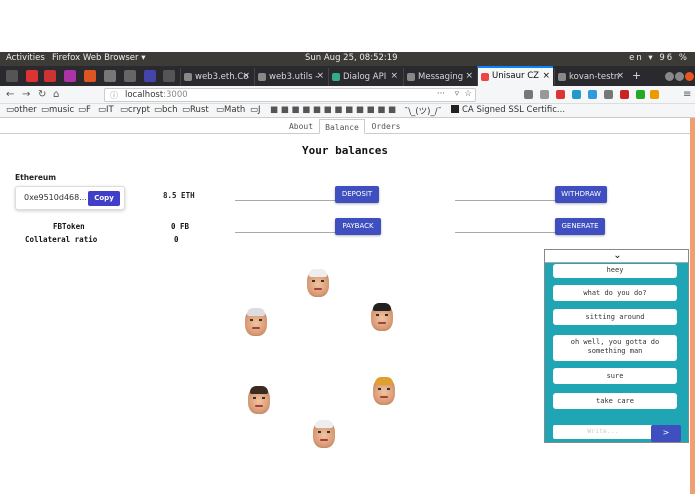 This screenshot has width=695, height=494. Describe the element at coordinates (689, 76) in the screenshot. I see `close-window-button` at that location.